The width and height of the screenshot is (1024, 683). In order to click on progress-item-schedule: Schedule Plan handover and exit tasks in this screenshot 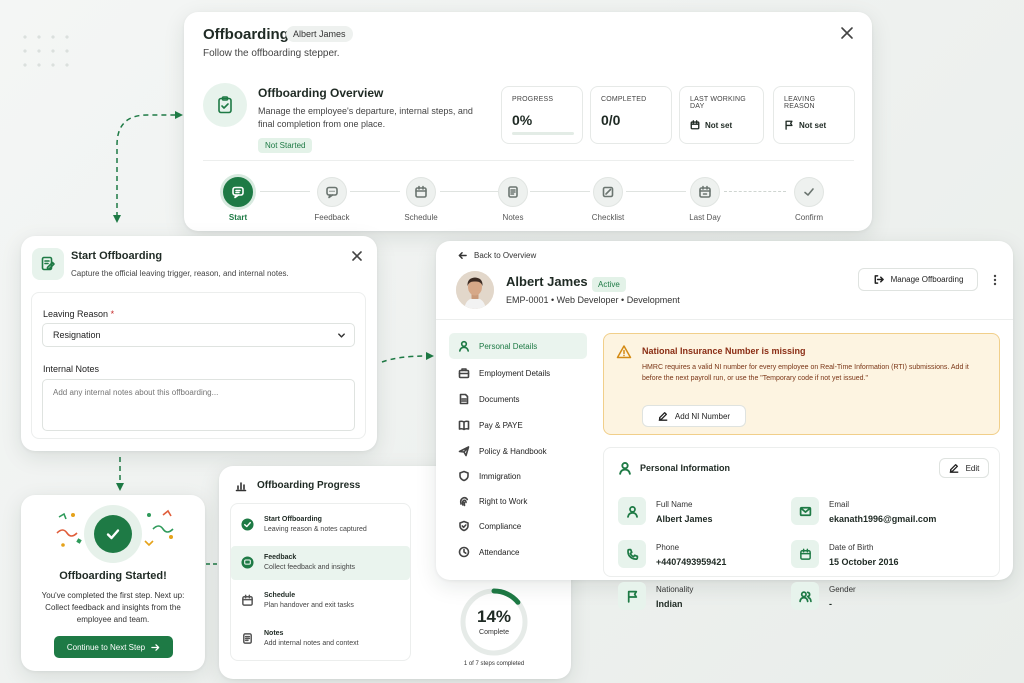, I will do `click(320, 601)`.